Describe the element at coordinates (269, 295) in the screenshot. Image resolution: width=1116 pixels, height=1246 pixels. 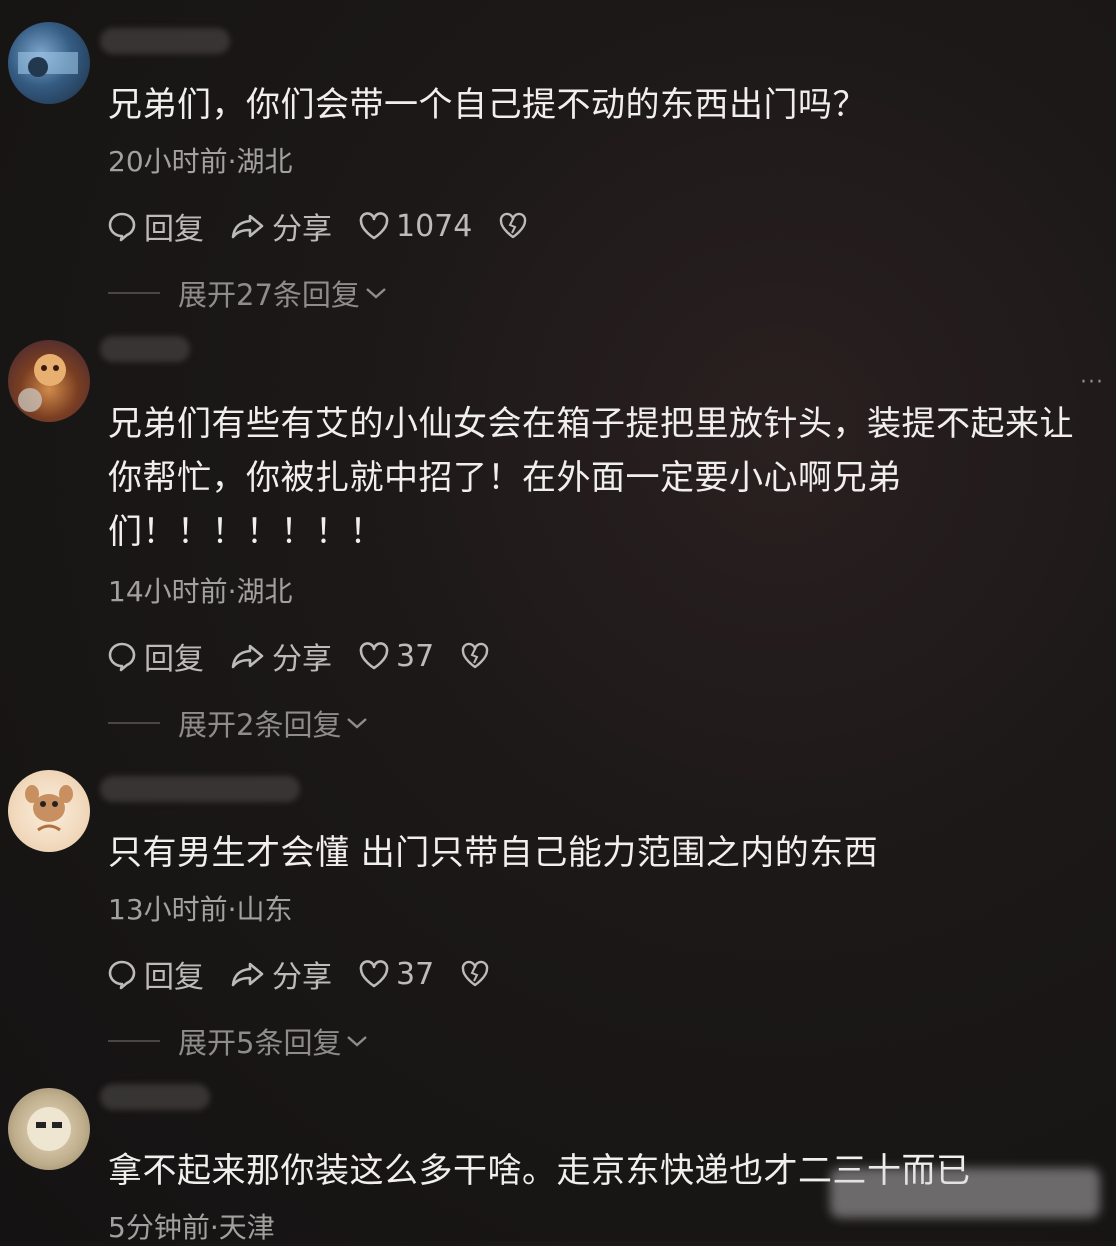
I see `expand-label: 展开27条回复` at that location.